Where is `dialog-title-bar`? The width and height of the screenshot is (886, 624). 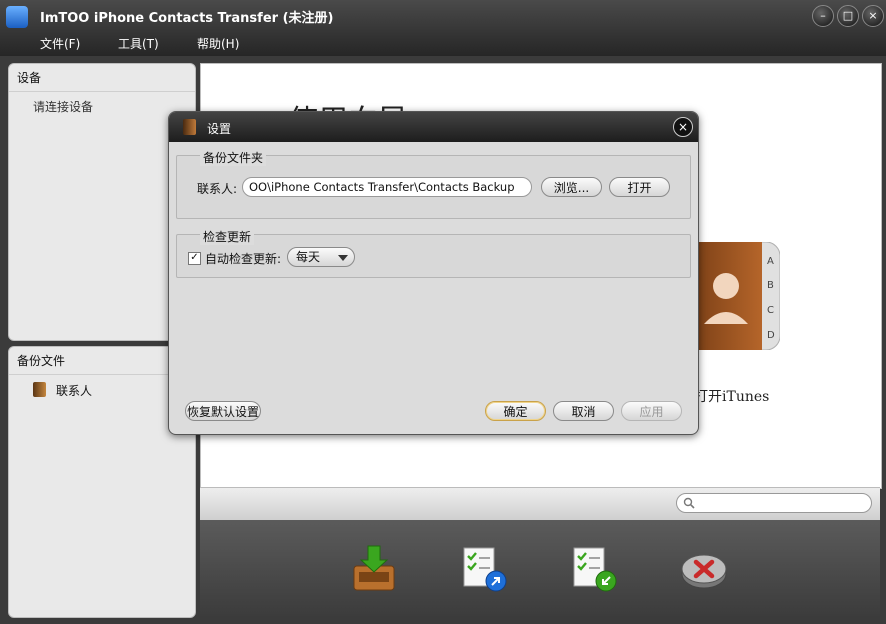
dialog-title-bar is located at coordinates (433, 127).